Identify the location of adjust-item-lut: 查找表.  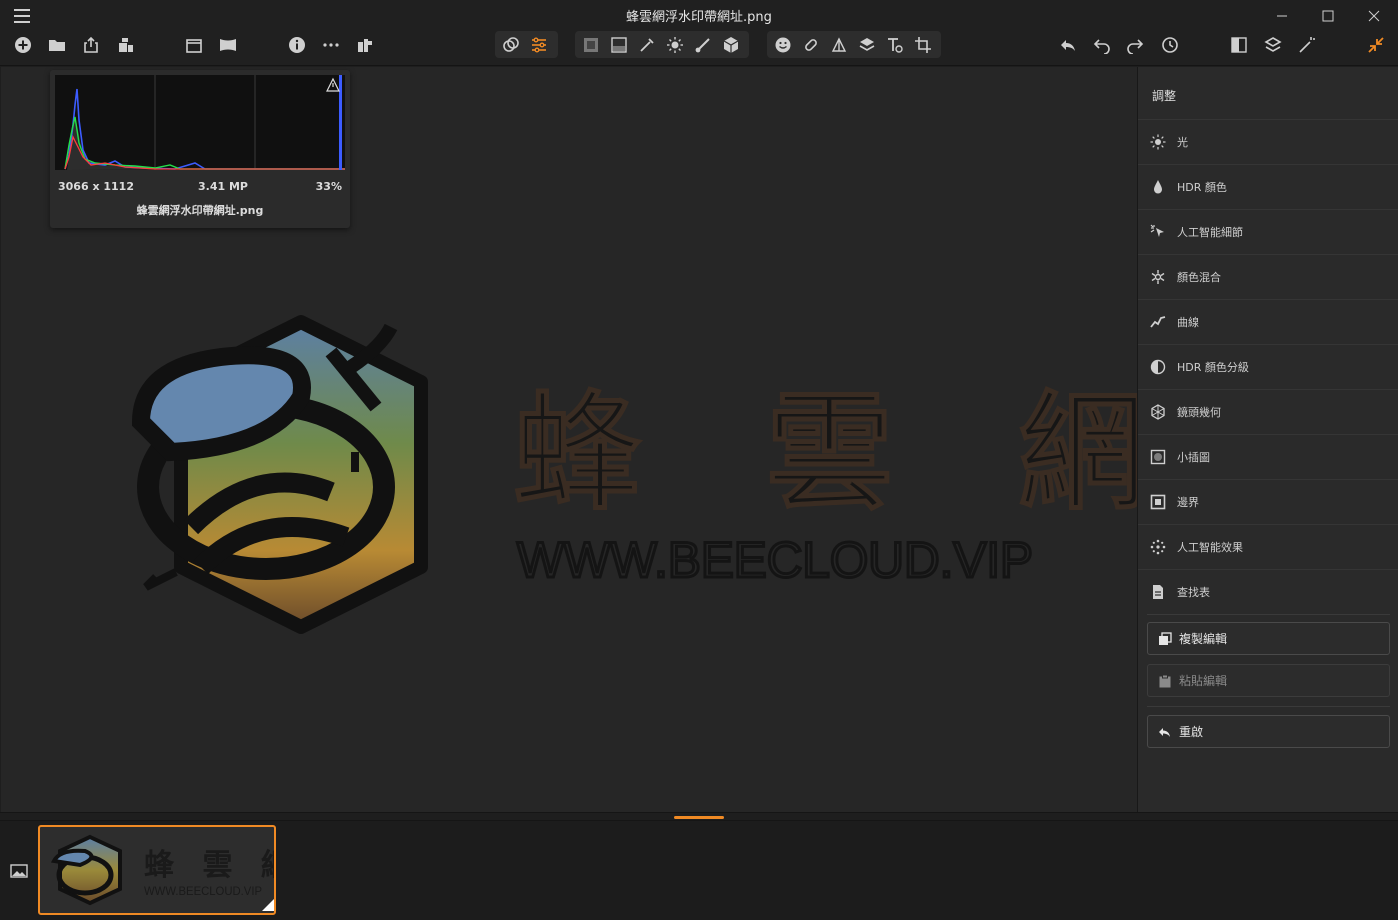
(1268, 591).